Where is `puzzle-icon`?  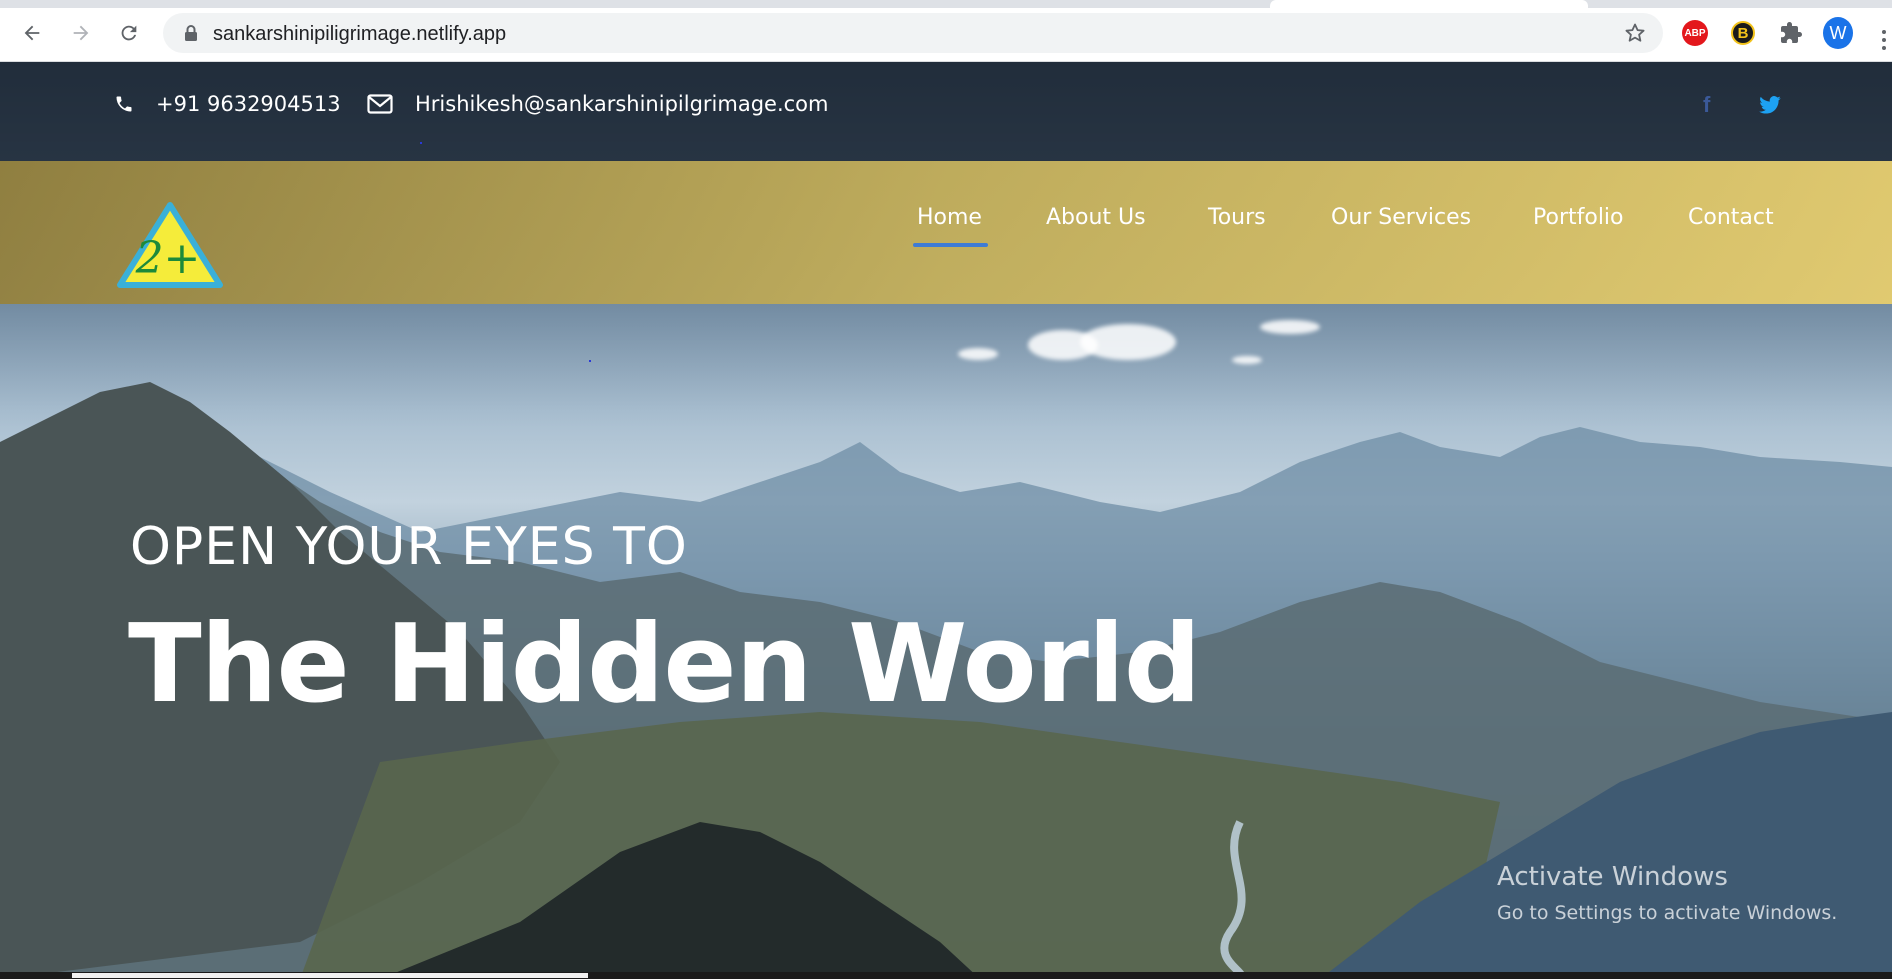 puzzle-icon is located at coordinates (1791, 32).